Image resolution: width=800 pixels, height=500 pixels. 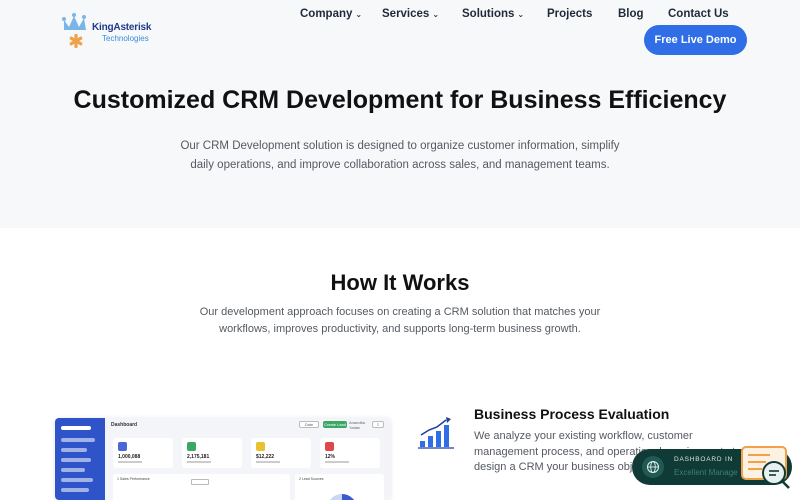 What do you see at coordinates (129, 457) in the screenshot?
I see `stat-card-value: 1,000,088` at bounding box center [129, 457].